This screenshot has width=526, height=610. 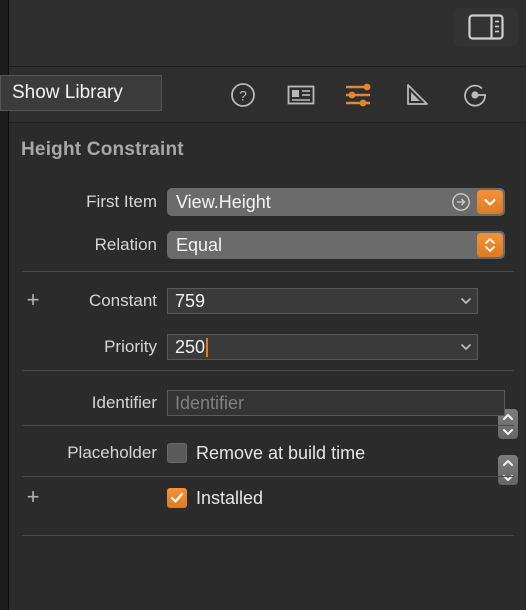 I want to click on priority-label: Priority, so click(x=130, y=346).